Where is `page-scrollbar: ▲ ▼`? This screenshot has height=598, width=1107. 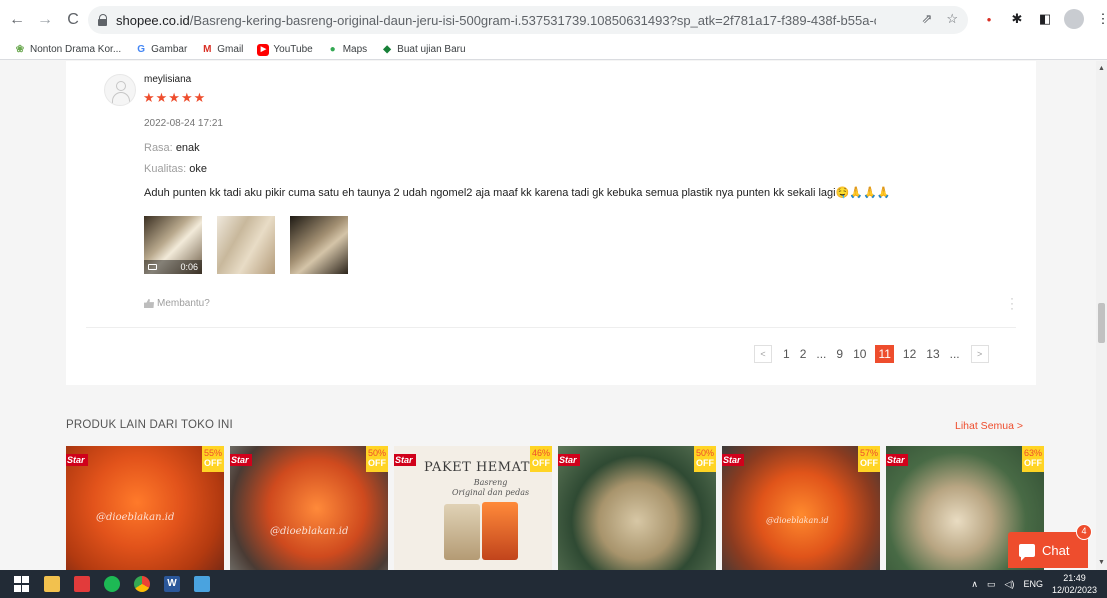 page-scrollbar: ▲ ▼ is located at coordinates (1101, 315).